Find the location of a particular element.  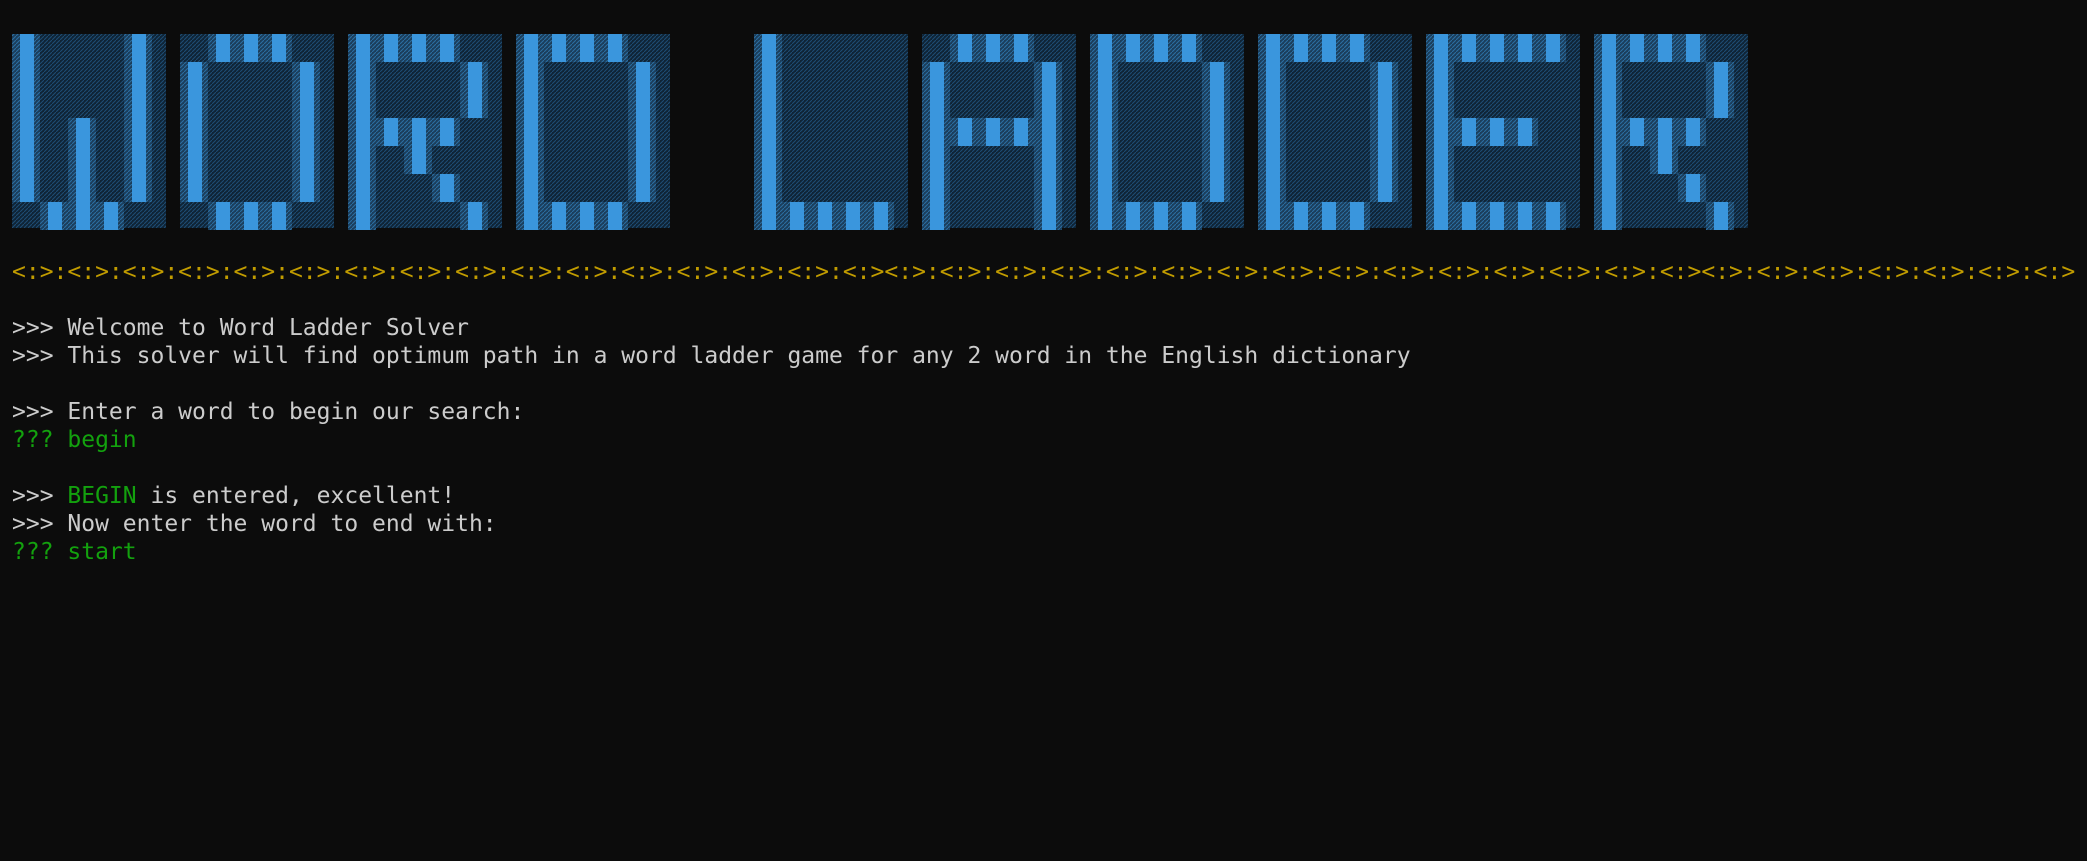

confirmed-word: BEGIN is located at coordinates (102, 496).